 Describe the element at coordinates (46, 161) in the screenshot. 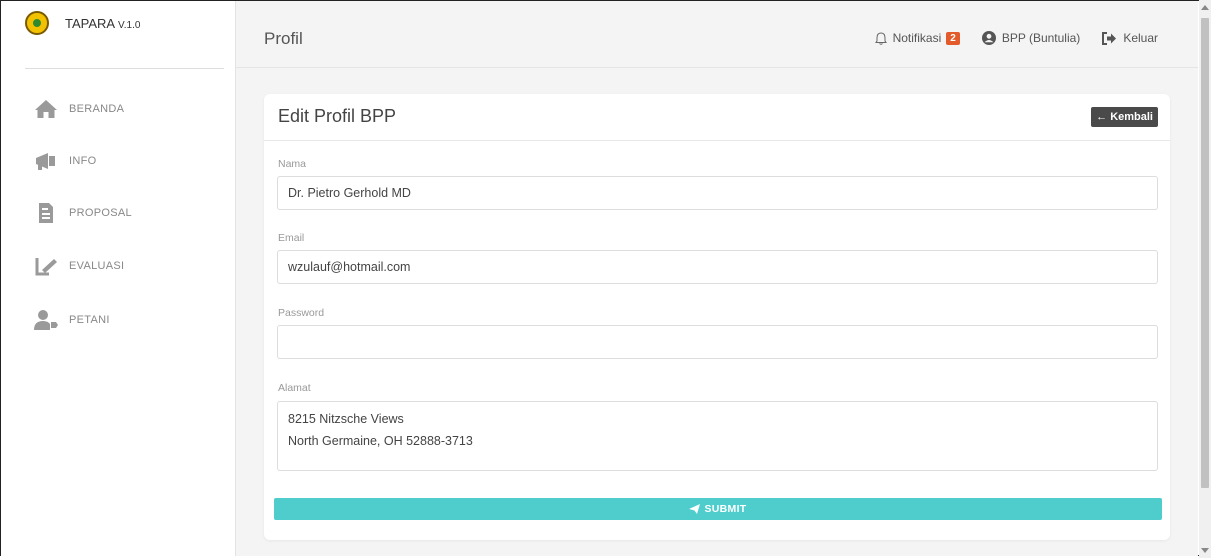

I see `megaphone-icon` at that location.